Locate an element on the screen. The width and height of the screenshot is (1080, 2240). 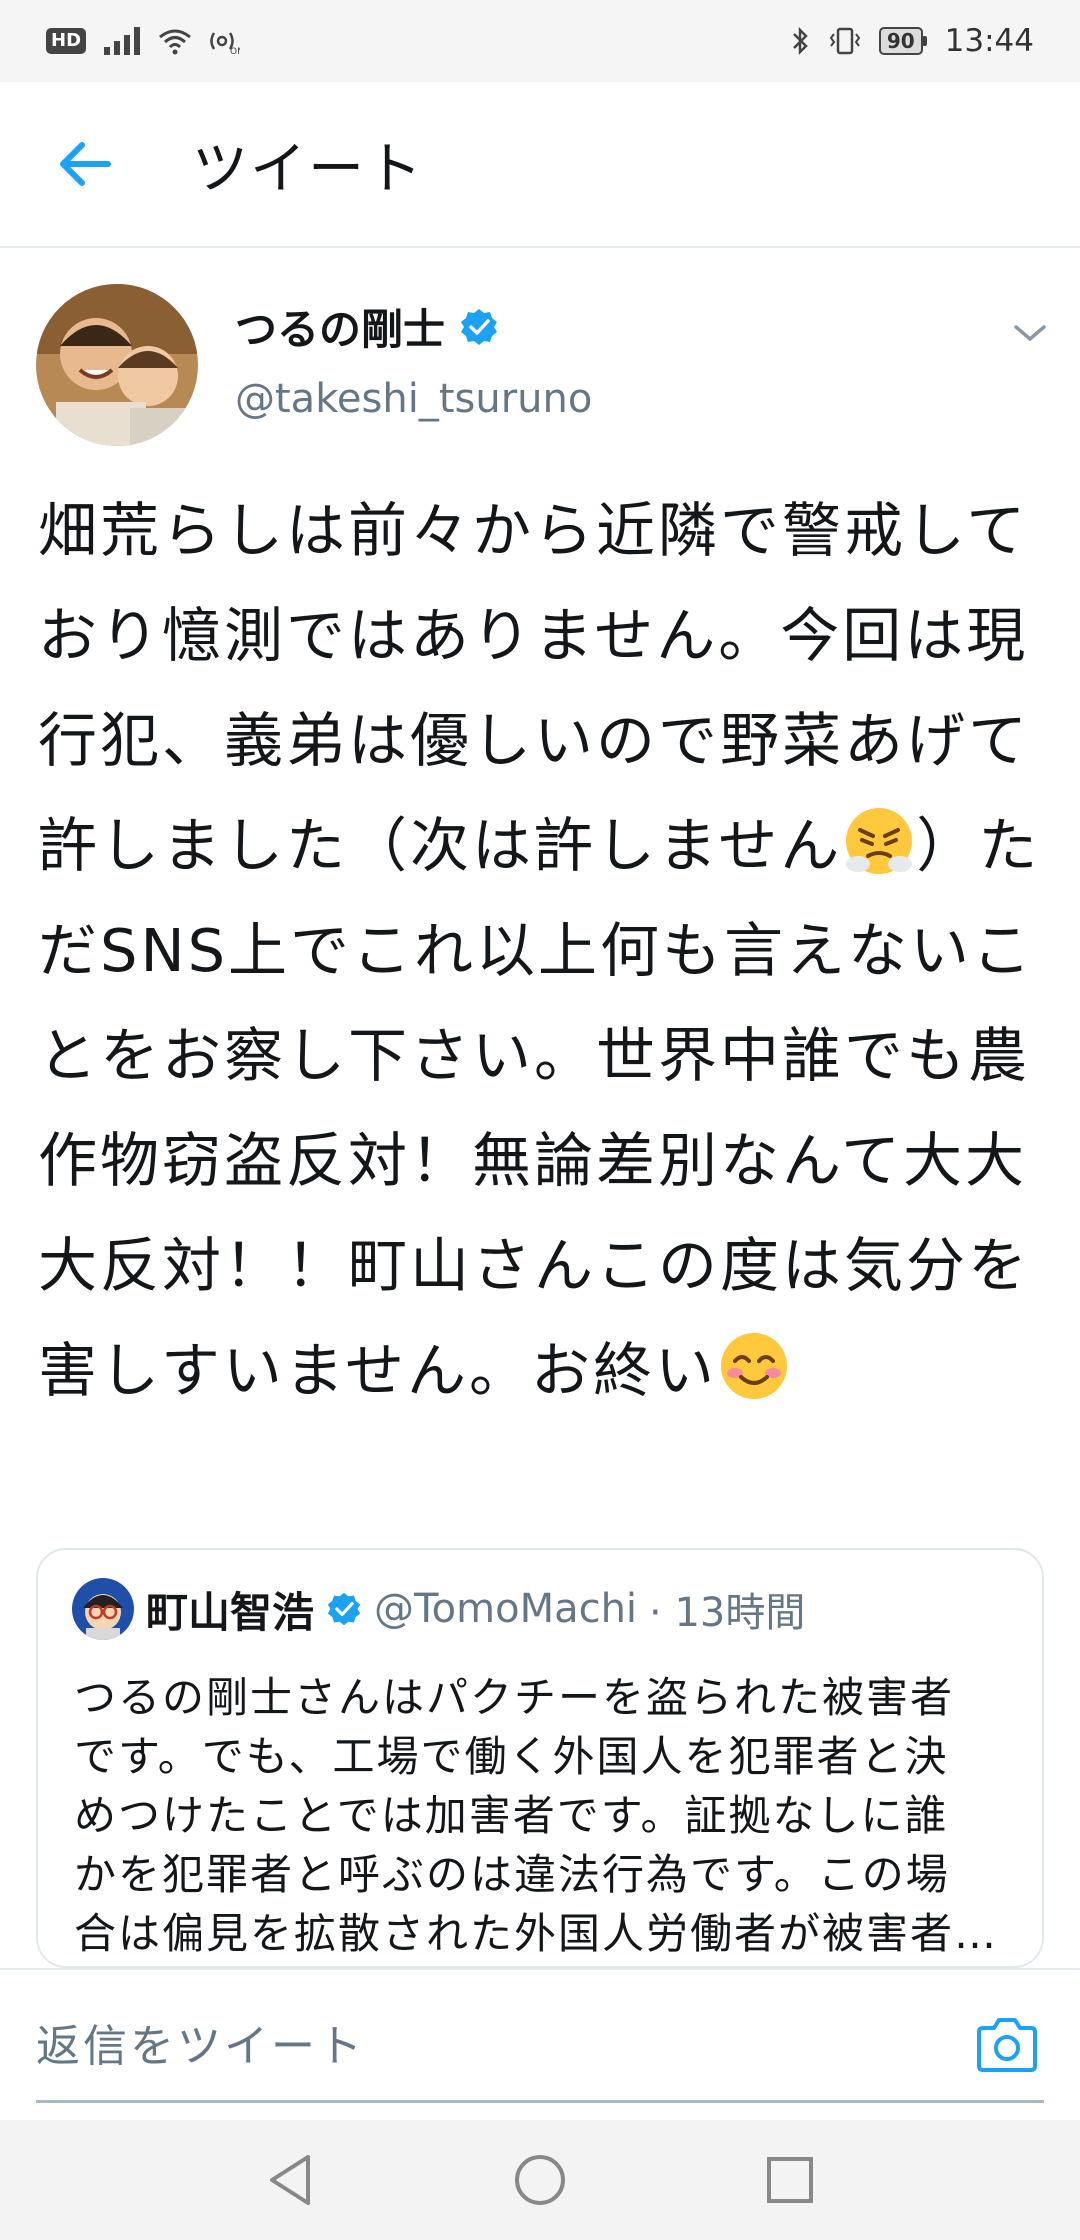
square-recents-icon is located at coordinates (790, 2180).